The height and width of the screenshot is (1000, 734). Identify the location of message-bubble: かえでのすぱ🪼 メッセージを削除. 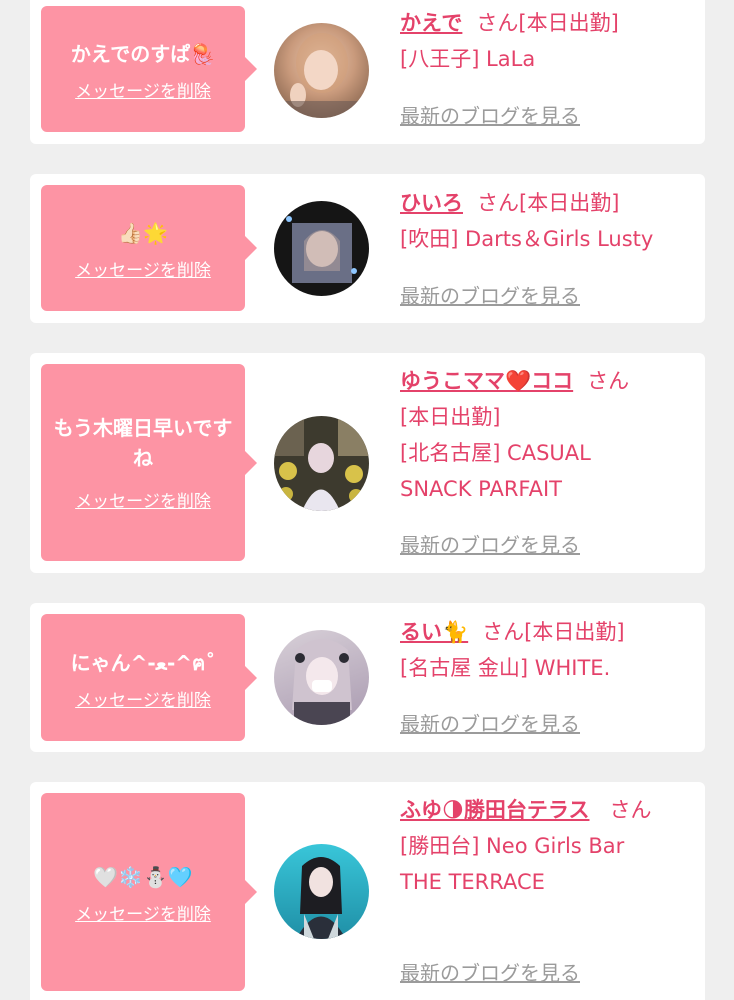
(149, 69).